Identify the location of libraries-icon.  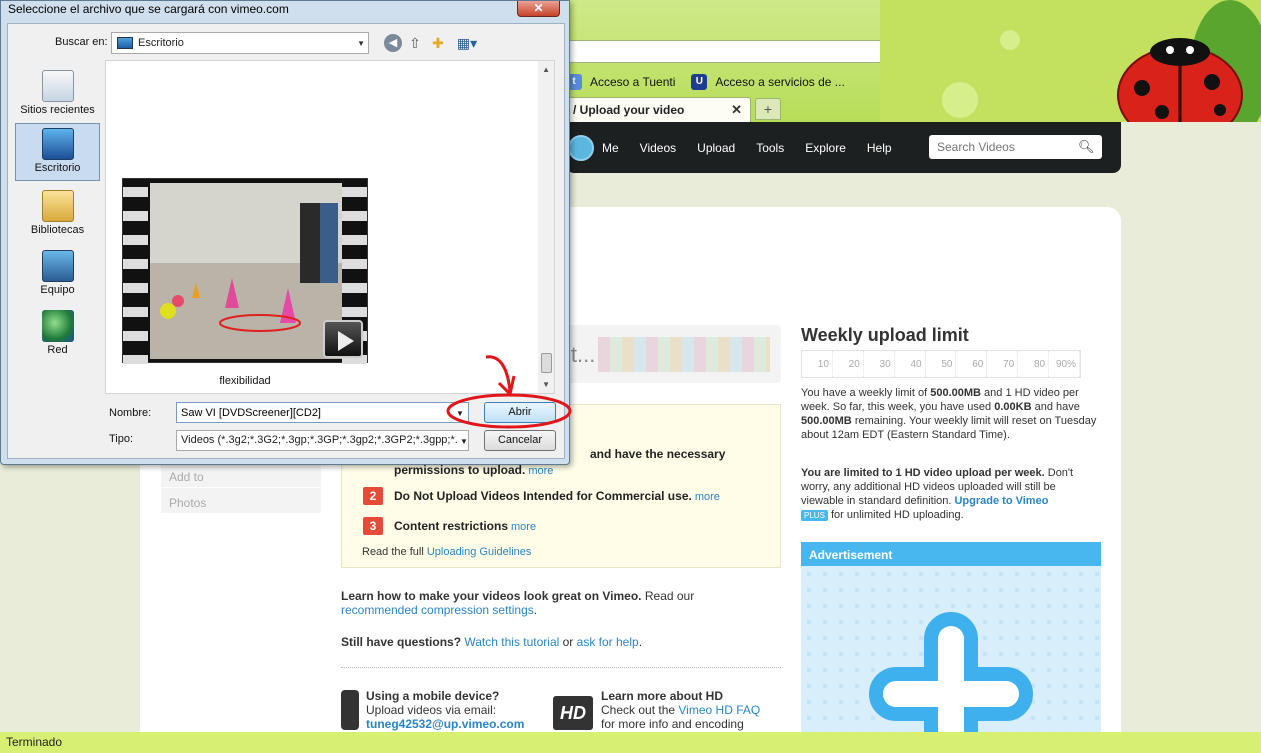
(57, 206).